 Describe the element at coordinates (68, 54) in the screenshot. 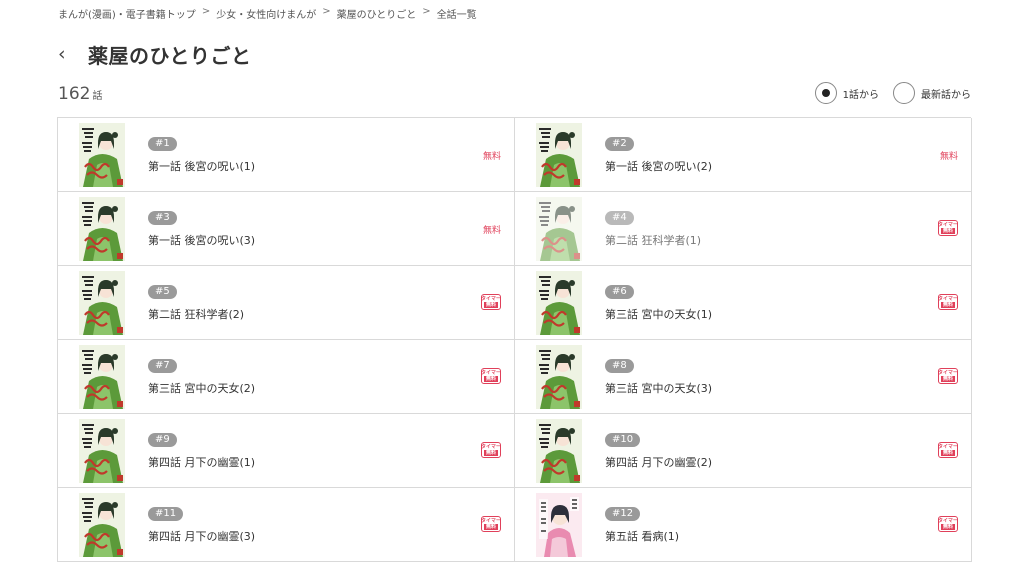

I see `back-arrow-icon: ‹` at that location.